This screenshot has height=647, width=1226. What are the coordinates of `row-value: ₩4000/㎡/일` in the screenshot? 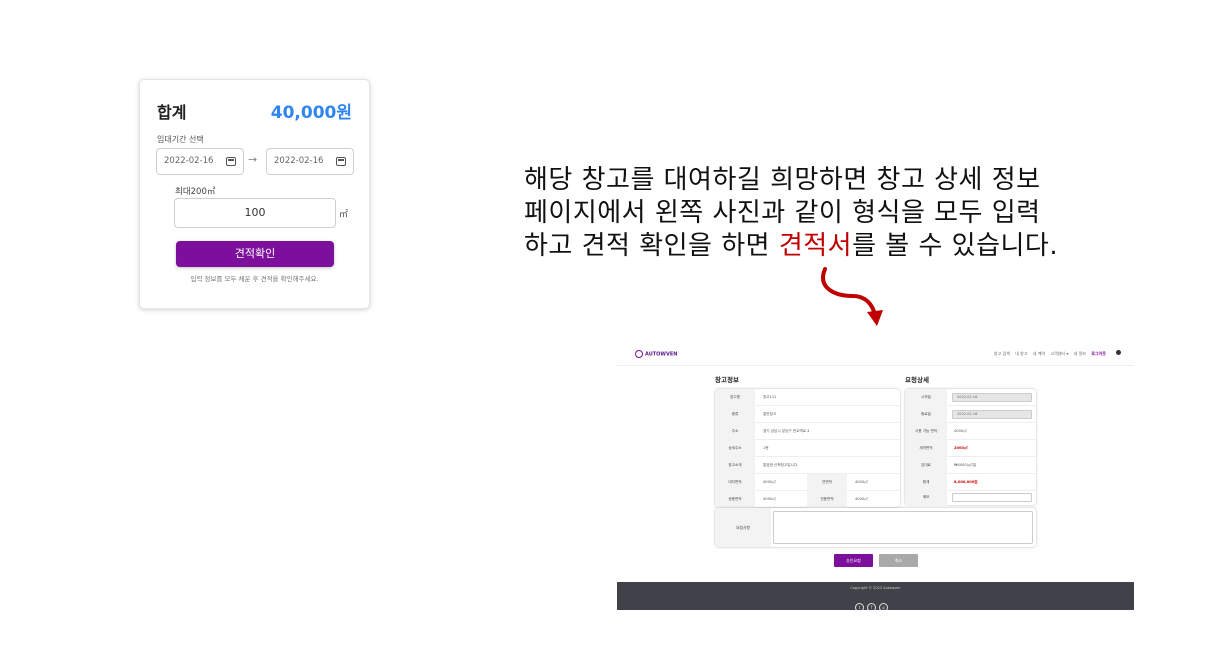 It's located at (965, 465).